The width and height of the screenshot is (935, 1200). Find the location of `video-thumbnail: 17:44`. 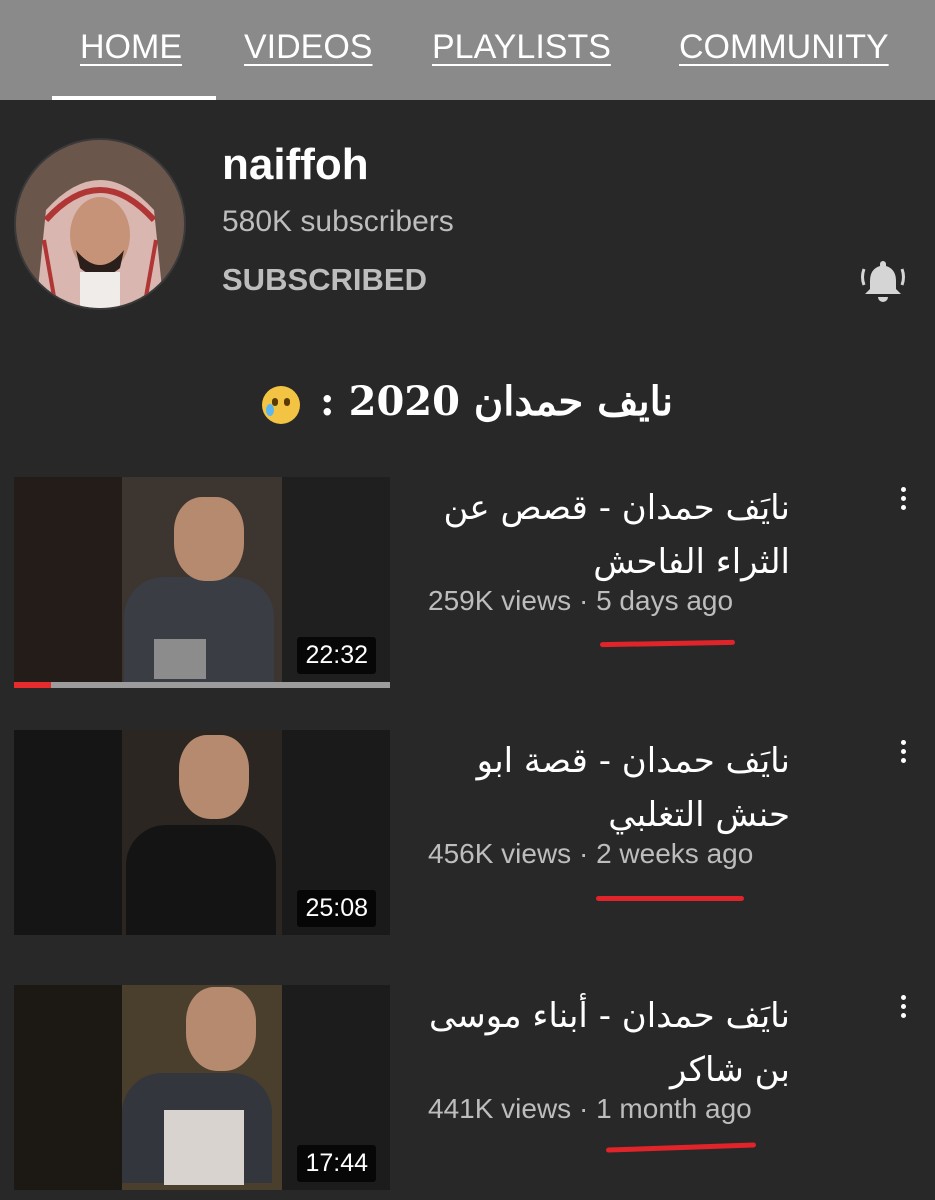

video-thumbnail: 17:44 is located at coordinates (202, 1087).